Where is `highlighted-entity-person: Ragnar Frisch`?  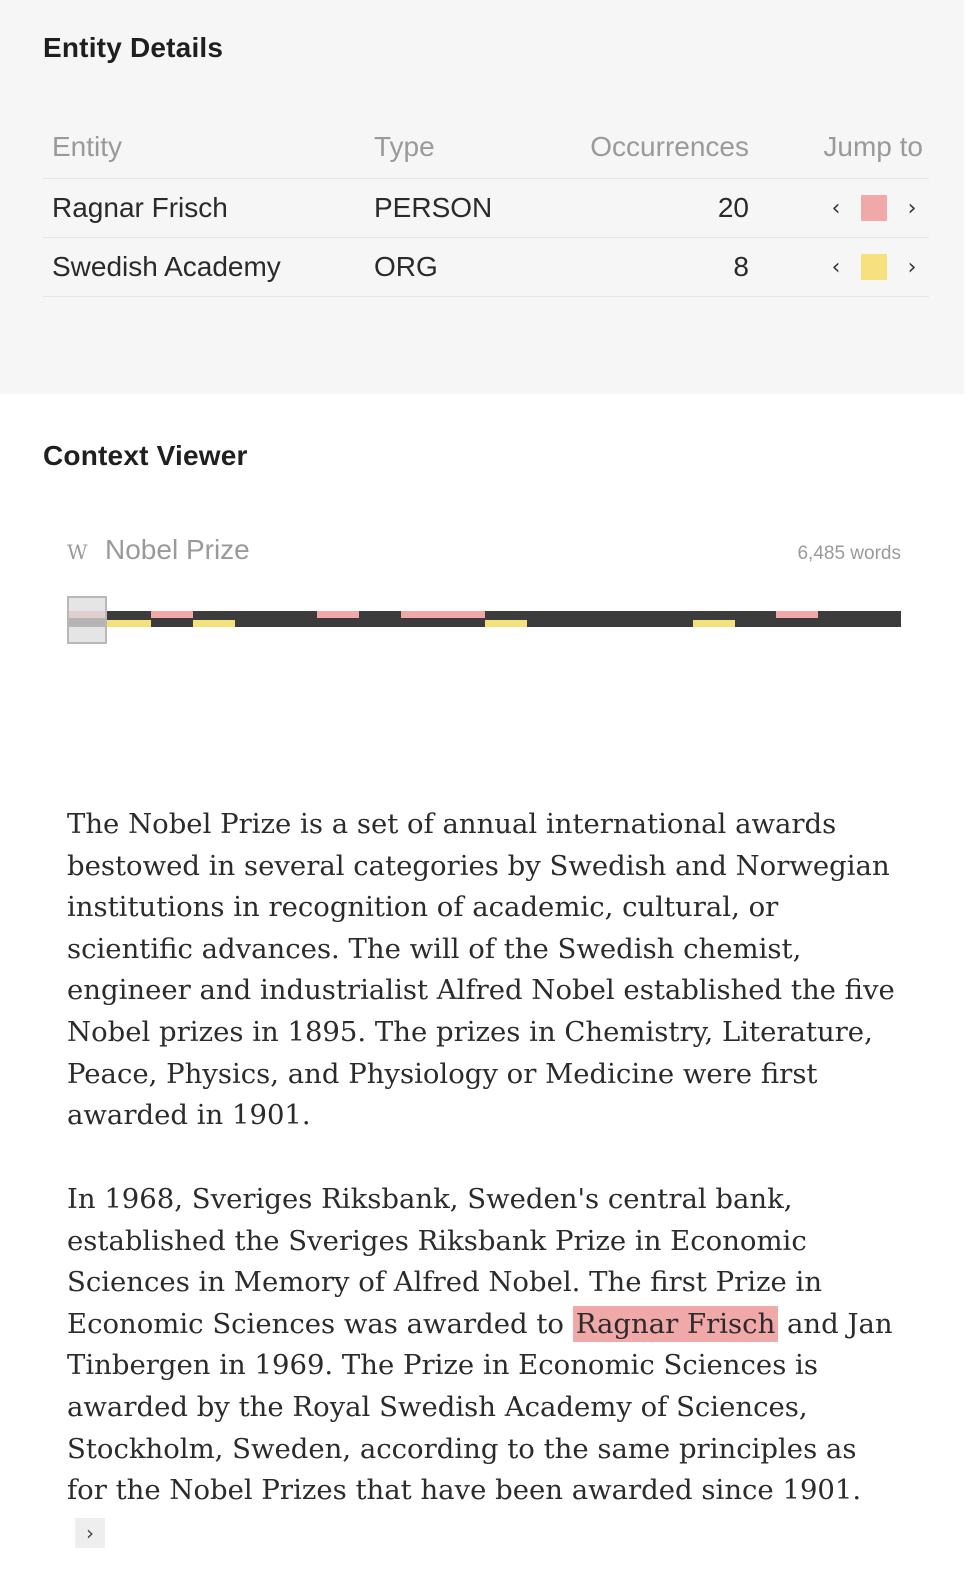 highlighted-entity-person: Ragnar Frisch is located at coordinates (675, 1323).